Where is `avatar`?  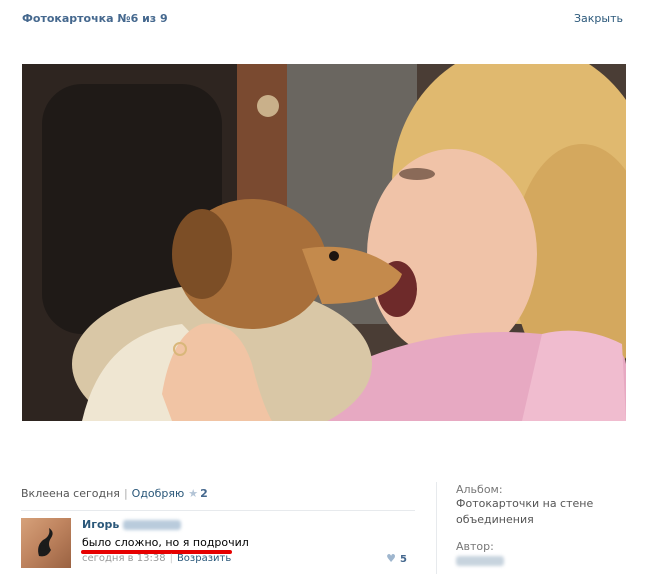 avatar is located at coordinates (46, 543).